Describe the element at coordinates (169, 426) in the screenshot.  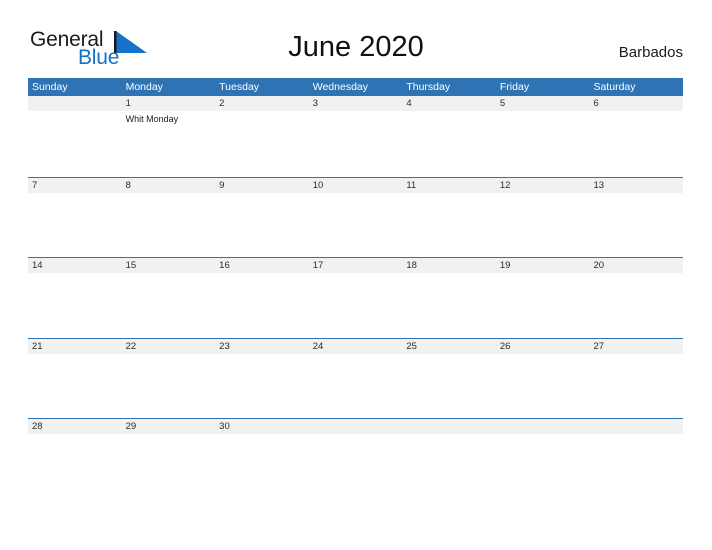
I see `day-number: 29` at that location.